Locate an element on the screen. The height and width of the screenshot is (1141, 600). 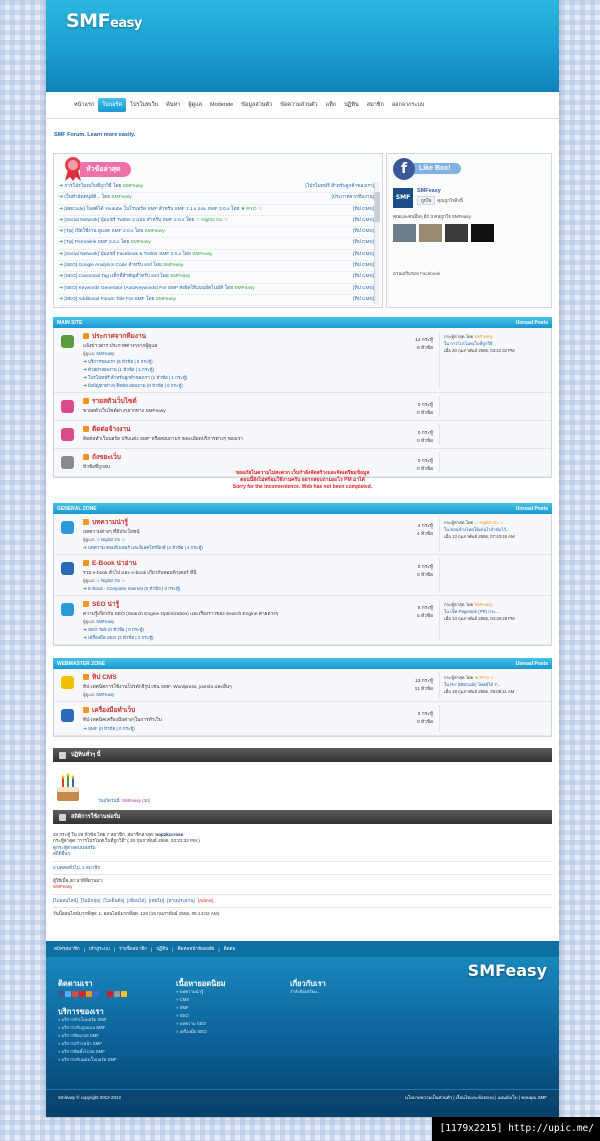
topic-board: [โปรโมทฟรี สำหรับลูกค้าของเรา] is located at coordinates (337, 187).